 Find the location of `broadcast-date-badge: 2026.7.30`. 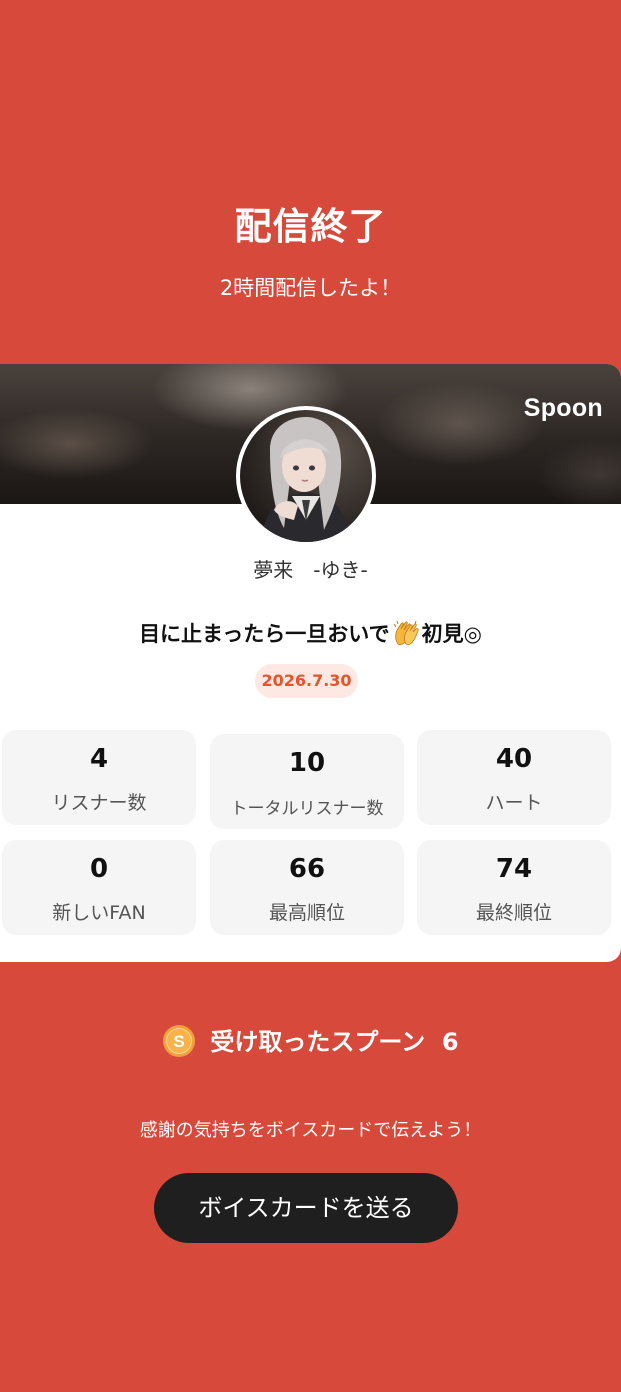

broadcast-date-badge: 2026.7.30 is located at coordinates (306, 681).